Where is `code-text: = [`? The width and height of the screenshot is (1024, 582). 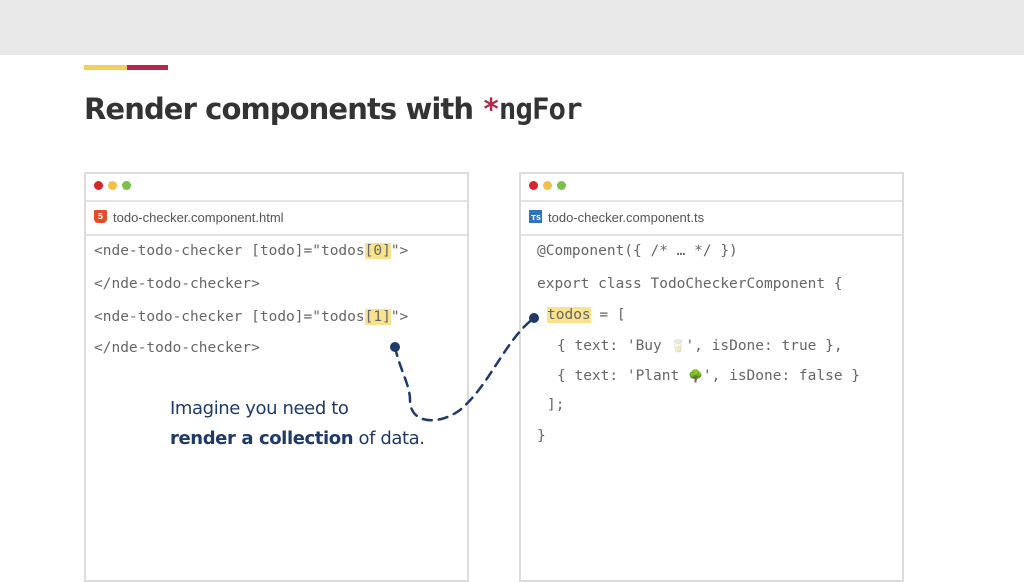
code-text: = [ is located at coordinates (608, 315).